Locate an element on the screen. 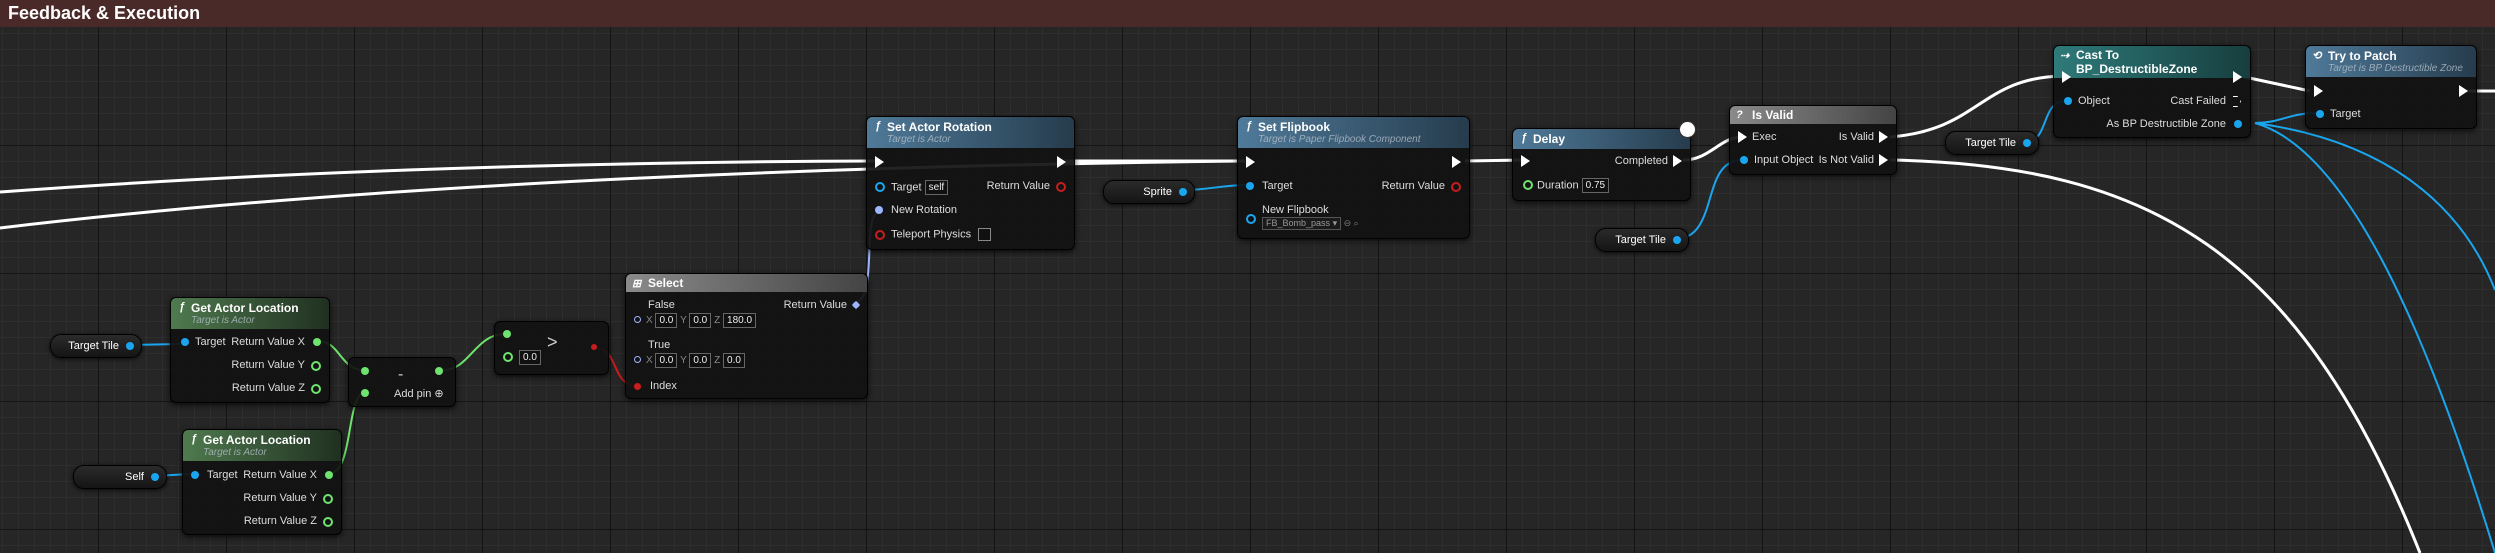 Image resolution: width=2495 pixels, height=553 pixels. new-flipbook-pin is located at coordinates (1251, 219).